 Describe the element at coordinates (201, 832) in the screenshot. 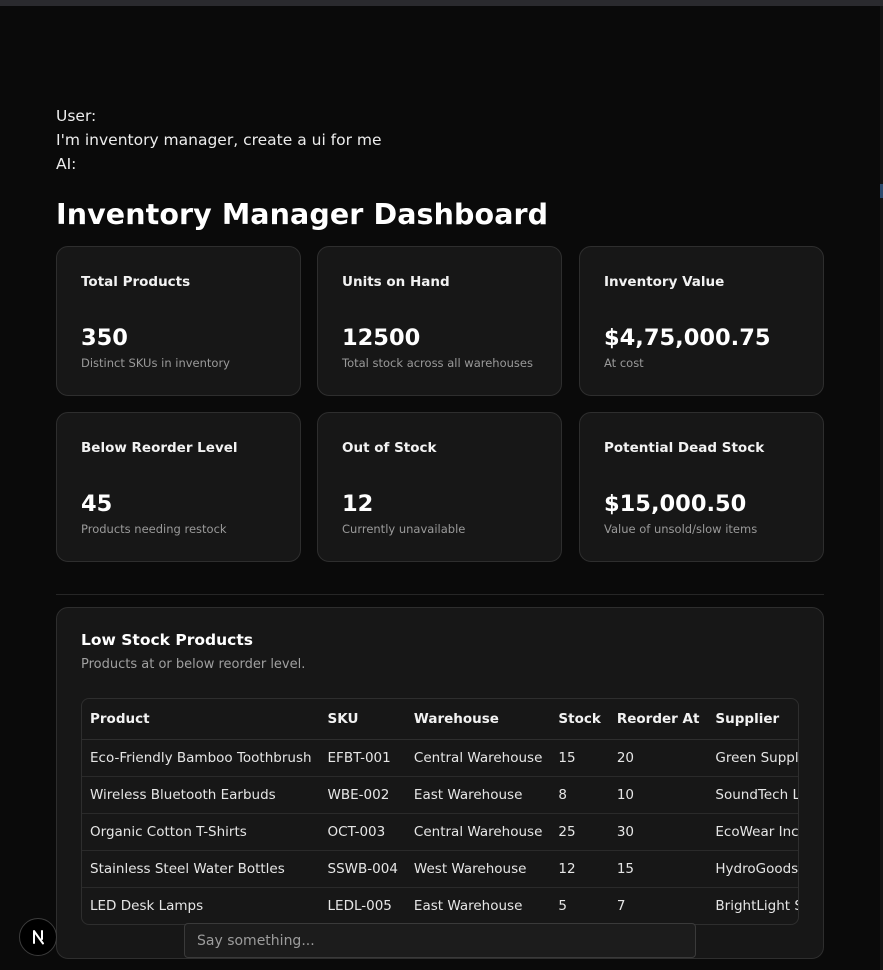

I see `cell-product: Organic Cotton T-Shirts` at that location.